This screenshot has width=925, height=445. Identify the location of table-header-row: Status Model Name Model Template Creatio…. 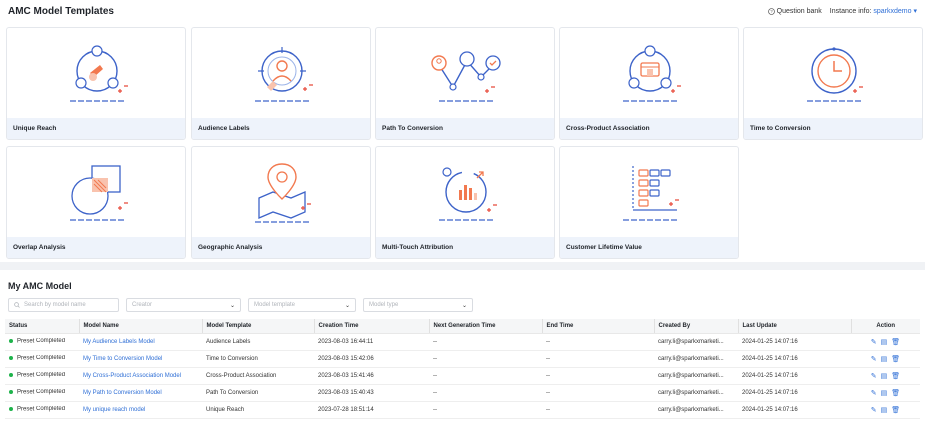
(462, 326).